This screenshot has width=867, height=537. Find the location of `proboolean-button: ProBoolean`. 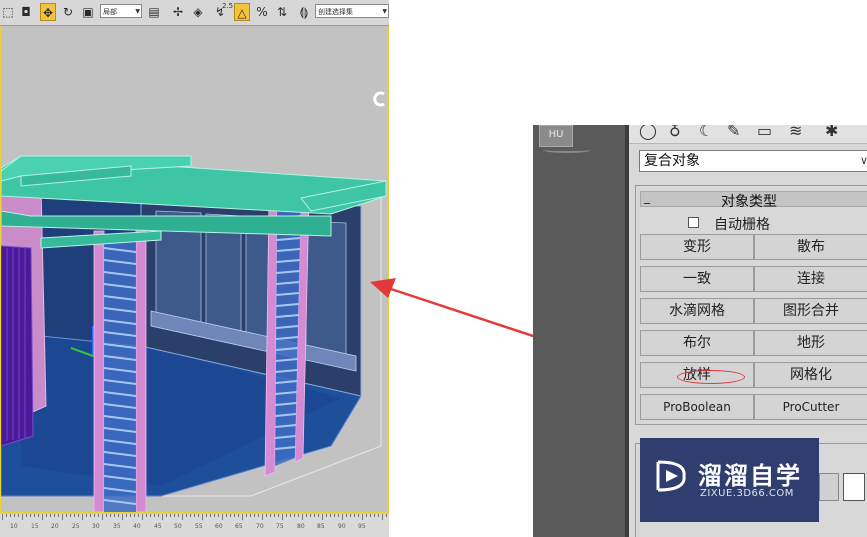

proboolean-button: ProBoolean is located at coordinates (697, 407).